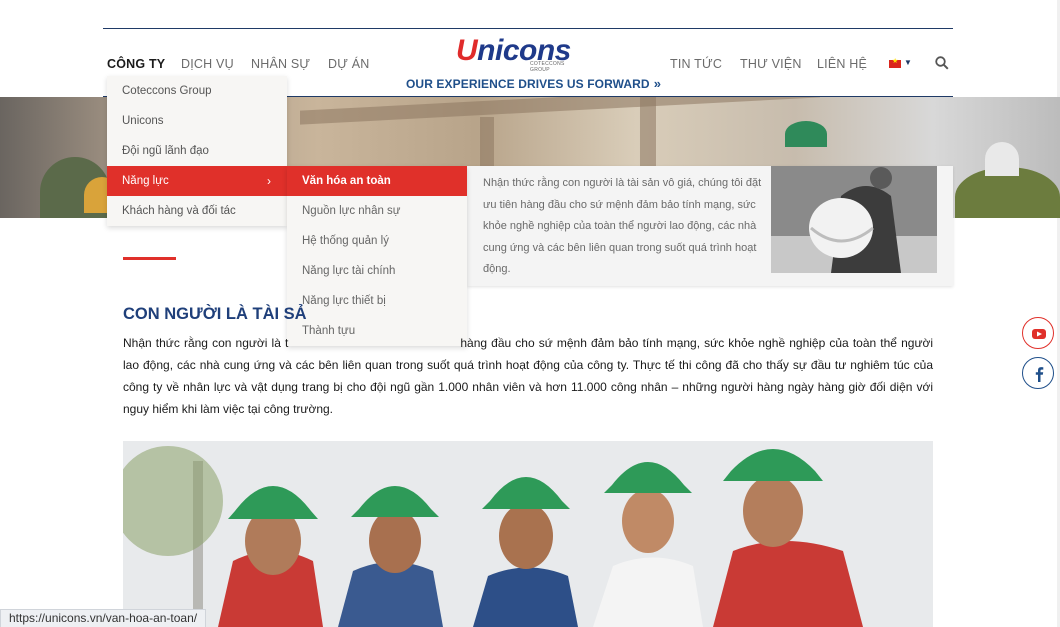 Image resolution: width=1060 pixels, height=627 pixels. What do you see at coordinates (842, 64) in the screenshot?
I see `nav-lien-he: LIÊN HỆ` at bounding box center [842, 64].